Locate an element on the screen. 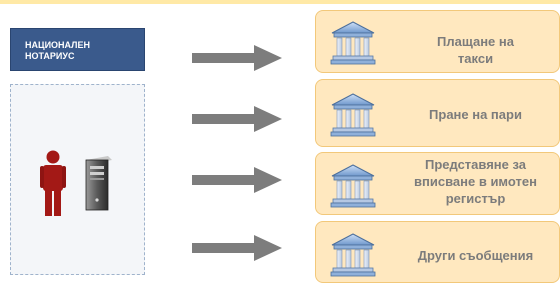  target-label-line: регистър is located at coordinates (475, 198).